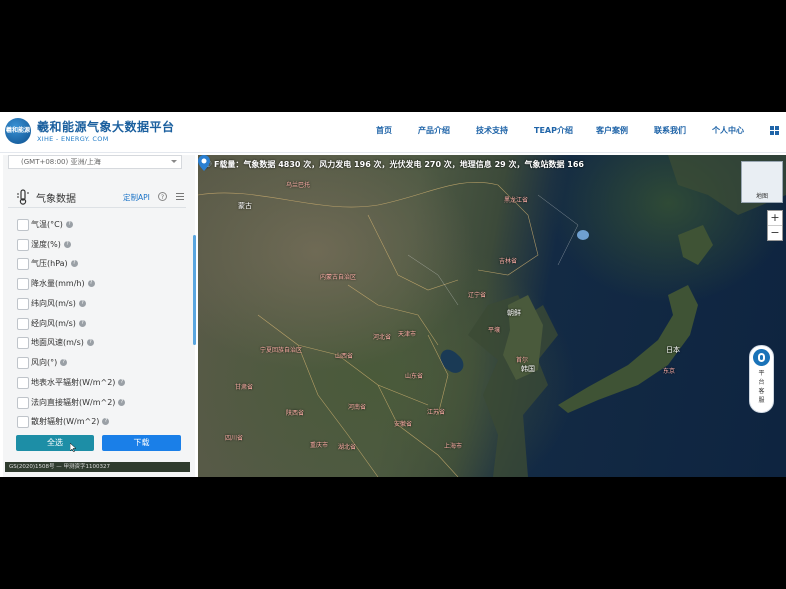 This screenshot has height=589, width=786. Describe the element at coordinates (761, 387) in the screenshot. I see `service-label: 平 台 客 服` at that location.